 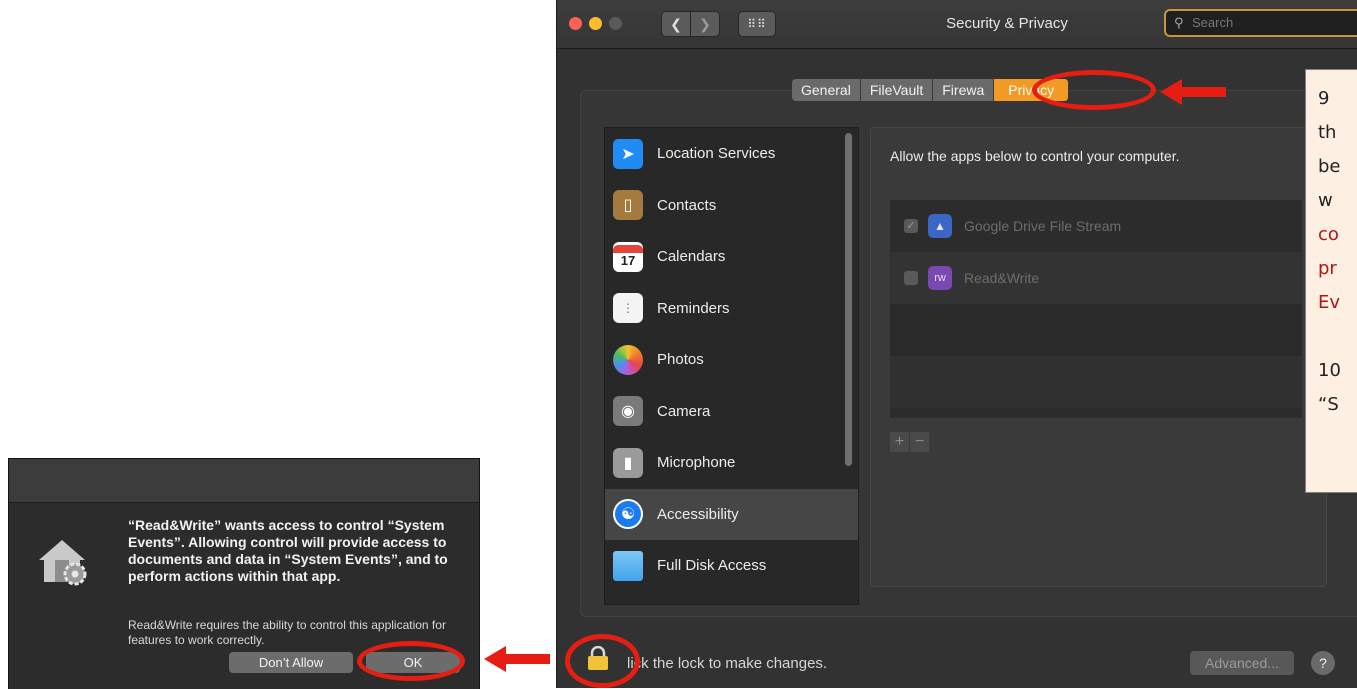 I want to click on callout-line: th, so click(x=1327, y=132).